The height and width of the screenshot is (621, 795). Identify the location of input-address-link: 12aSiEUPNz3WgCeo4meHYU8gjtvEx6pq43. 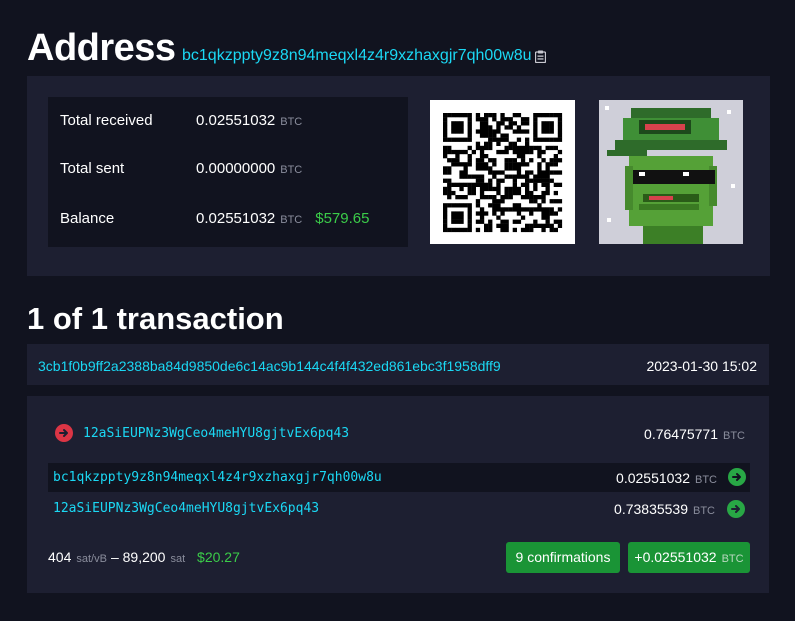
(216, 433).